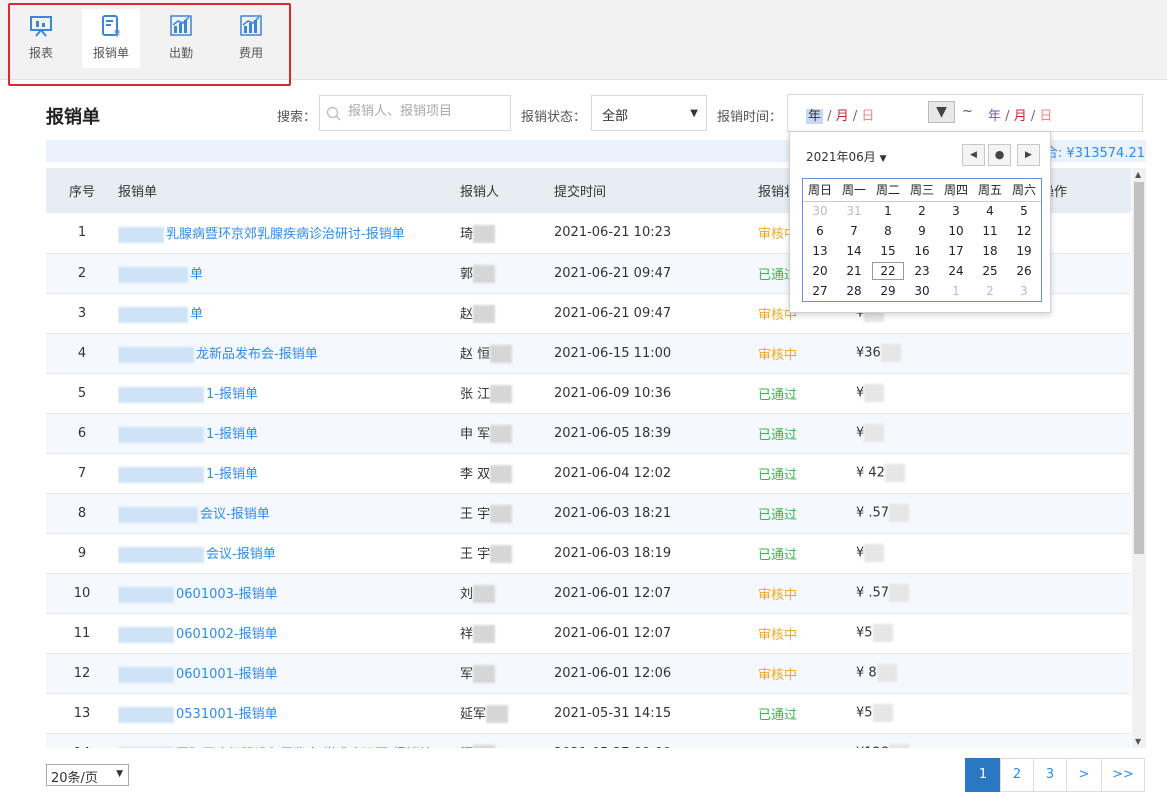 The height and width of the screenshot is (797, 1167). Describe the element at coordinates (588, 393) in the screenshot. I see `table-row: 5 1-报销单 张 江 2021-06-09 10:36 已通过 ¥ -` at that location.